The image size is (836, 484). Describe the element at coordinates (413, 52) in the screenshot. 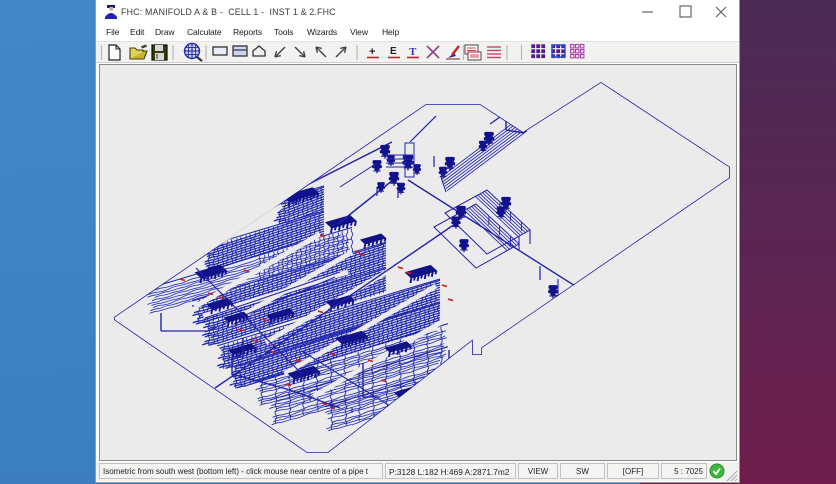

I see `svg-text: T` at that location.